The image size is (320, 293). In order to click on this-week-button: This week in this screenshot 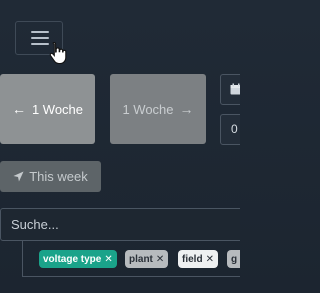, I will do `click(50, 176)`.